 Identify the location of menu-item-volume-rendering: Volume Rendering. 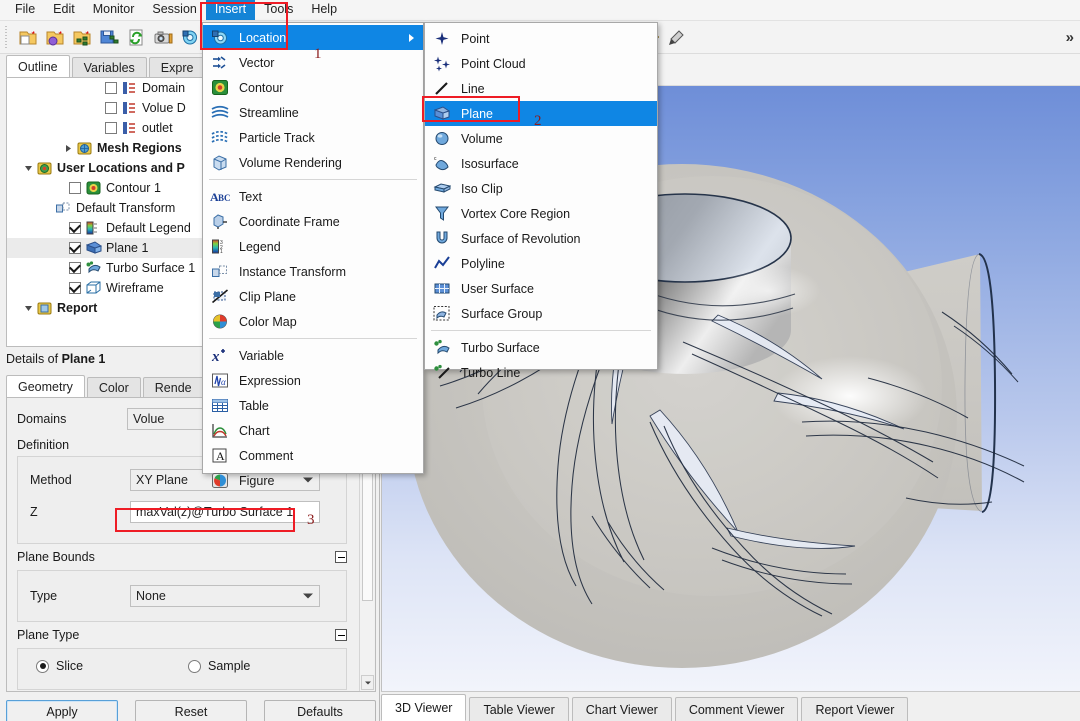
(313, 162).